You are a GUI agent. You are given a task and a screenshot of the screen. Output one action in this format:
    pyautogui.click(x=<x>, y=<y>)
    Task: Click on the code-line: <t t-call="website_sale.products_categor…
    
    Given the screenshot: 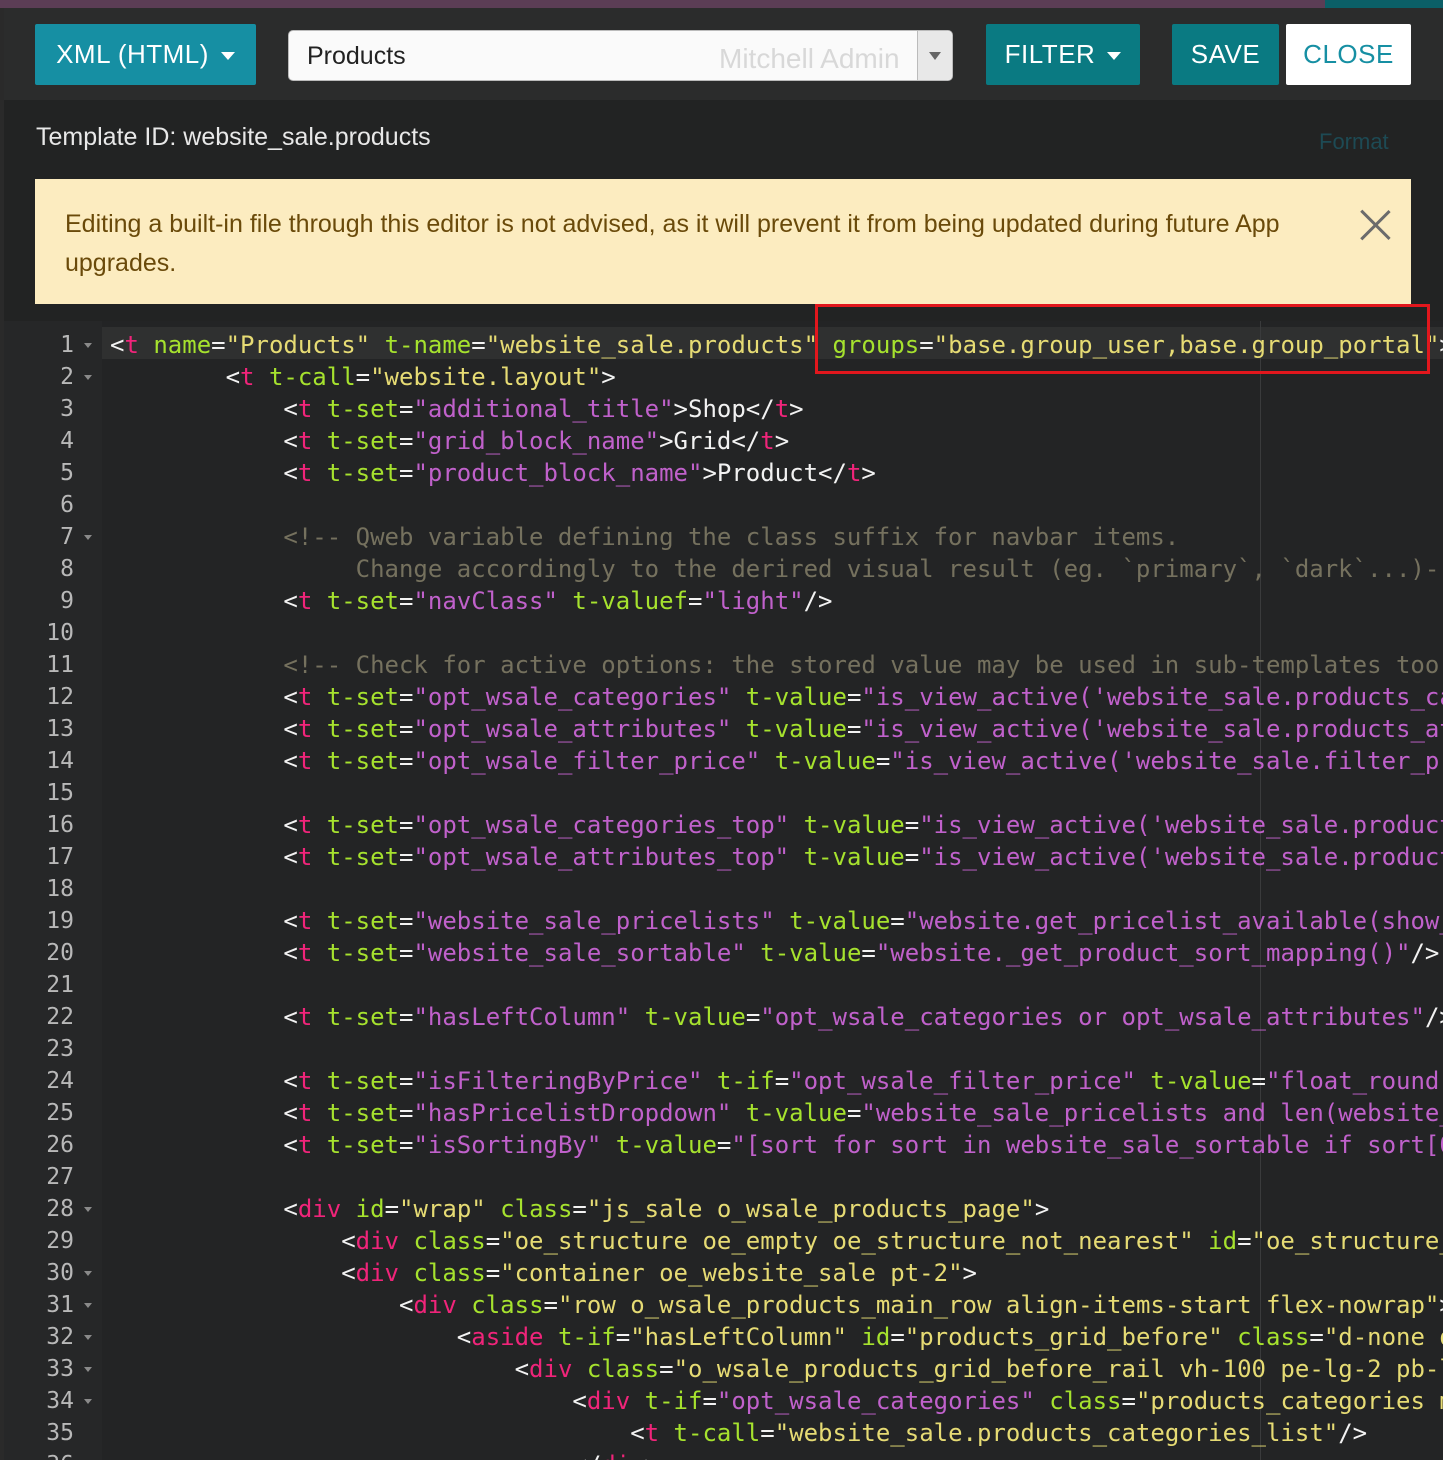 What is the action you would take?
    pyautogui.click(x=998, y=1433)
    